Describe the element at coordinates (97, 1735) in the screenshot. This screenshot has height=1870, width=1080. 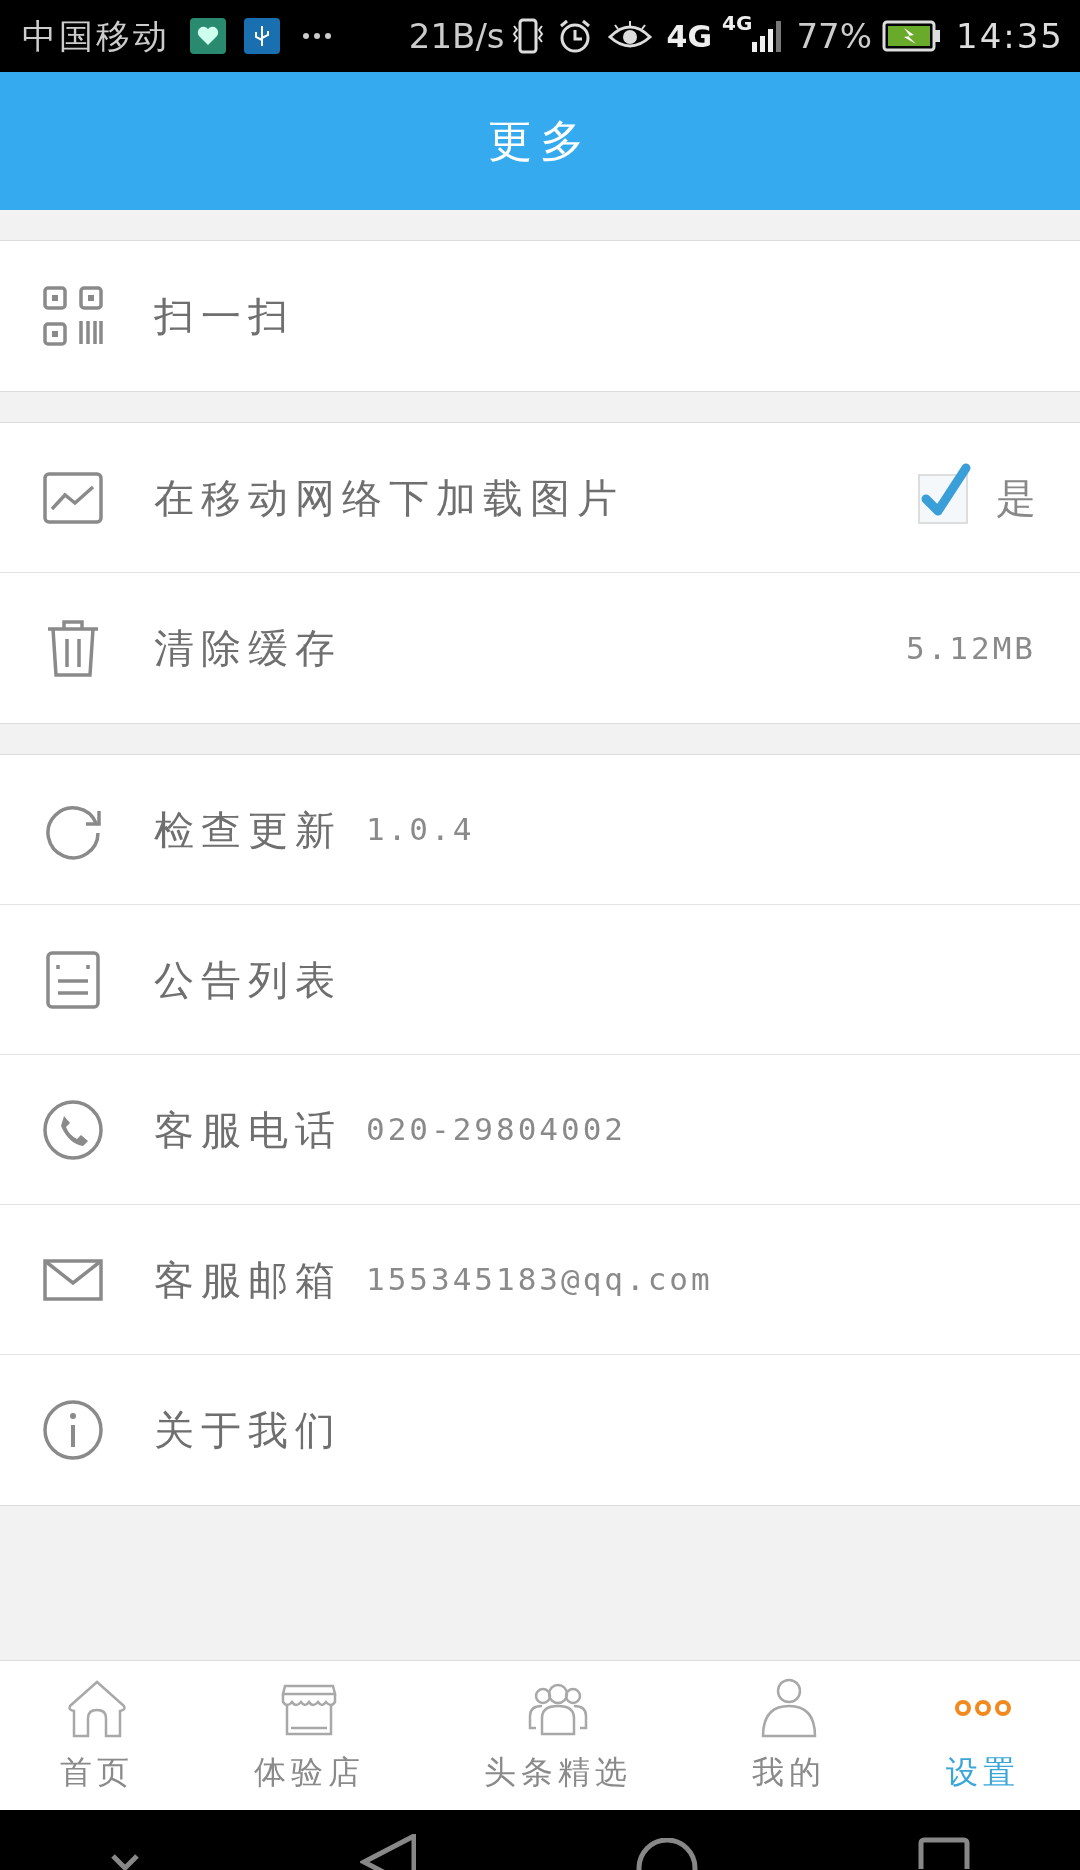
I see `nav-tab: 首页` at that location.